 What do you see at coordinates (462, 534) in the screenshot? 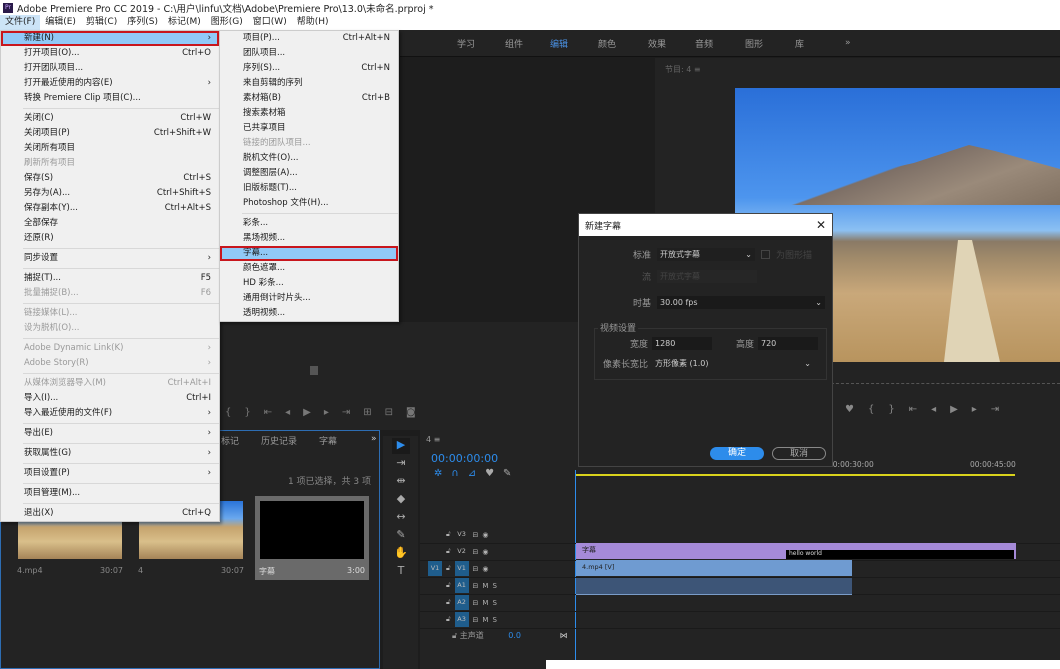
I see `track-target: V3` at bounding box center [462, 534].